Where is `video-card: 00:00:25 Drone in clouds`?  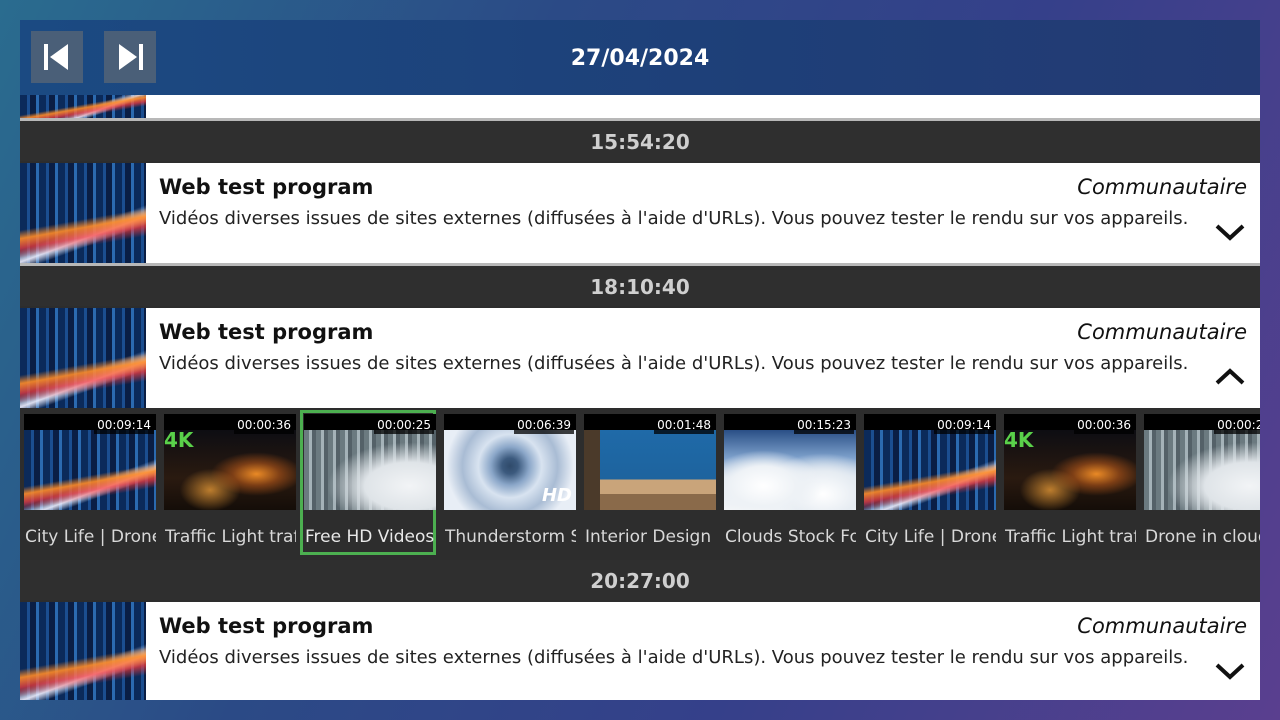 video-card: 00:00:25 Drone in clouds is located at coordinates (1200, 482).